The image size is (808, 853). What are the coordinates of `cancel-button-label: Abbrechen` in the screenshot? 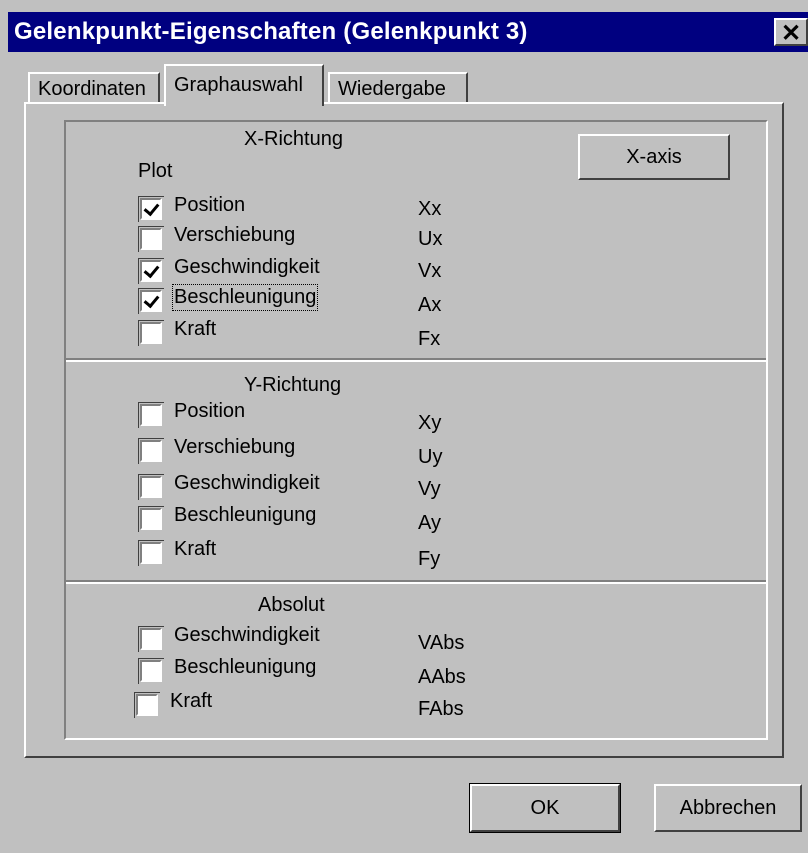 It's located at (728, 808).